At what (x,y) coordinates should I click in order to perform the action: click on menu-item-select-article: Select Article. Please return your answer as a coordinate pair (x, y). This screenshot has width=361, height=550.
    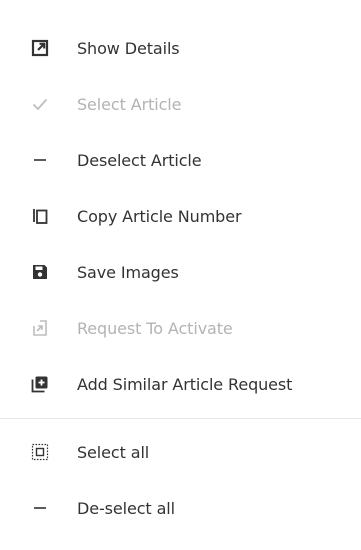
    Looking at the image, I should click on (180, 104).